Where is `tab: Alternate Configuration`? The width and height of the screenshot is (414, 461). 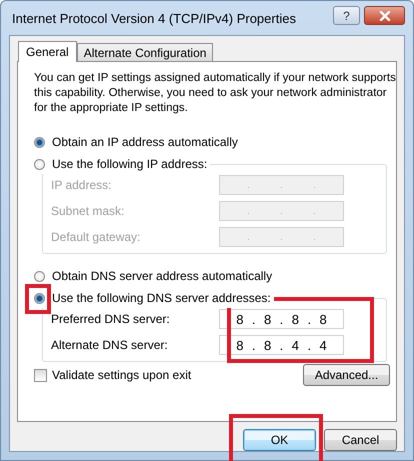 tab: Alternate Configuration is located at coordinates (145, 52).